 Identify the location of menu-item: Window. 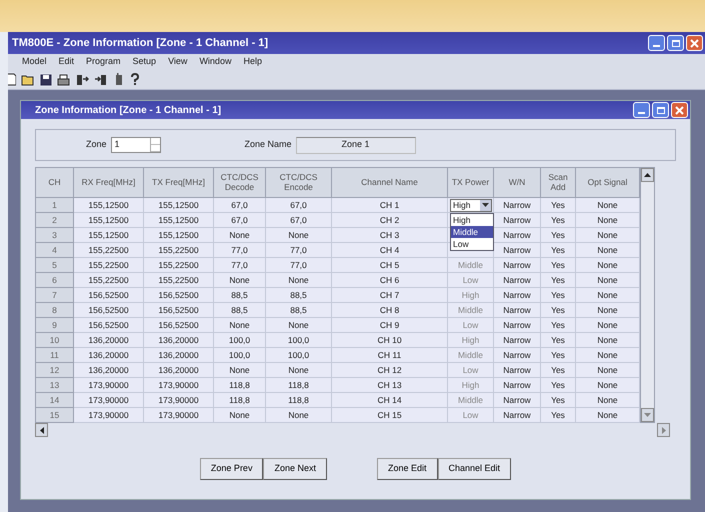
(215, 62).